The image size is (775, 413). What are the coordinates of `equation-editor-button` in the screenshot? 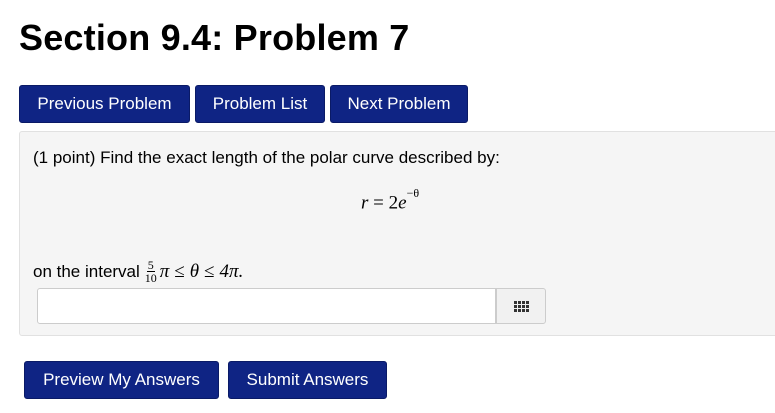 It's located at (521, 306).